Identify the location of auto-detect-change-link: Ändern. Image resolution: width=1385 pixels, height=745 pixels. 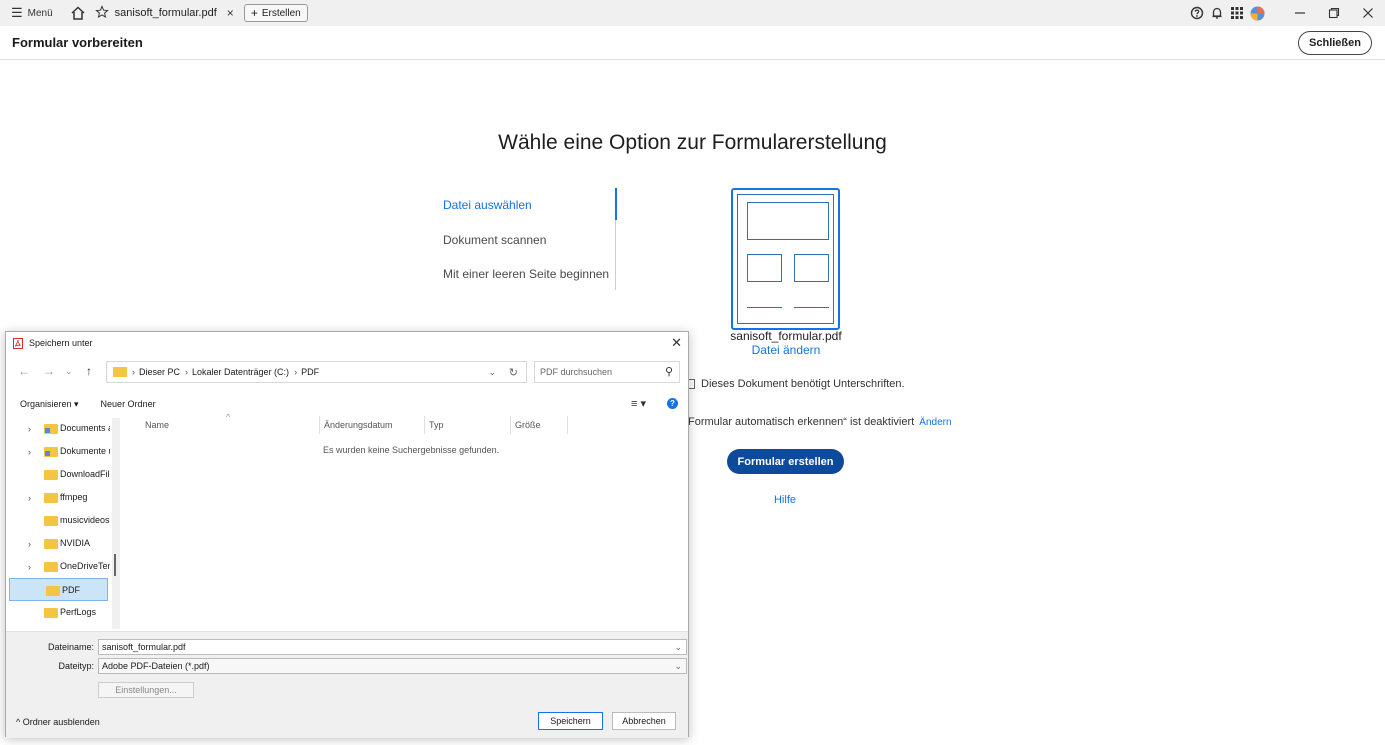
(935, 422).